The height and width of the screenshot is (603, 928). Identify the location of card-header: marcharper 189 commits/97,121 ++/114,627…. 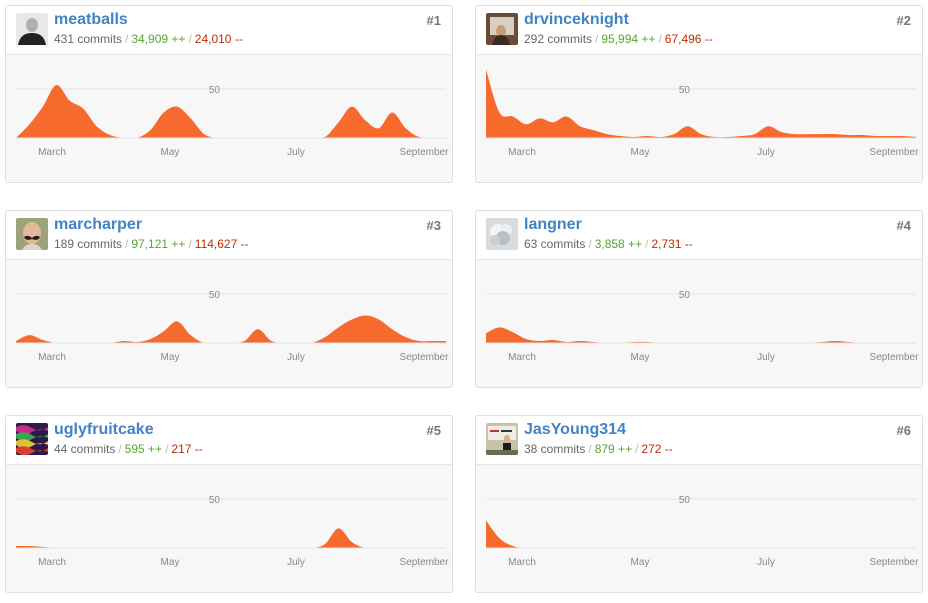
(229, 235).